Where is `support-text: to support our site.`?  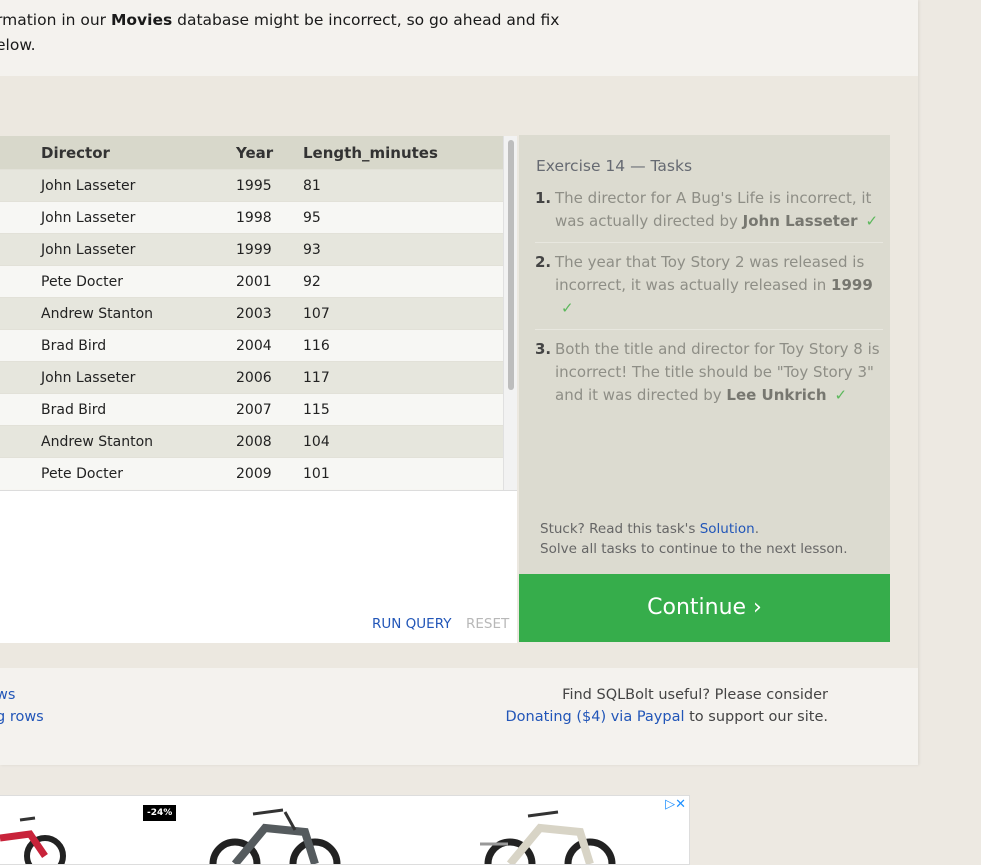
support-text: to support our site. is located at coordinates (756, 717).